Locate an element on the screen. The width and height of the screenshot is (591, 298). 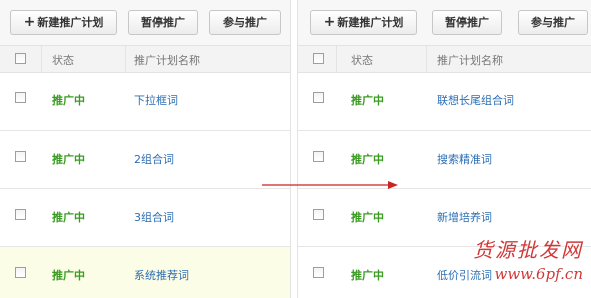
table-row: 推广中 联想长尾组合词 is located at coordinates (444, 102).